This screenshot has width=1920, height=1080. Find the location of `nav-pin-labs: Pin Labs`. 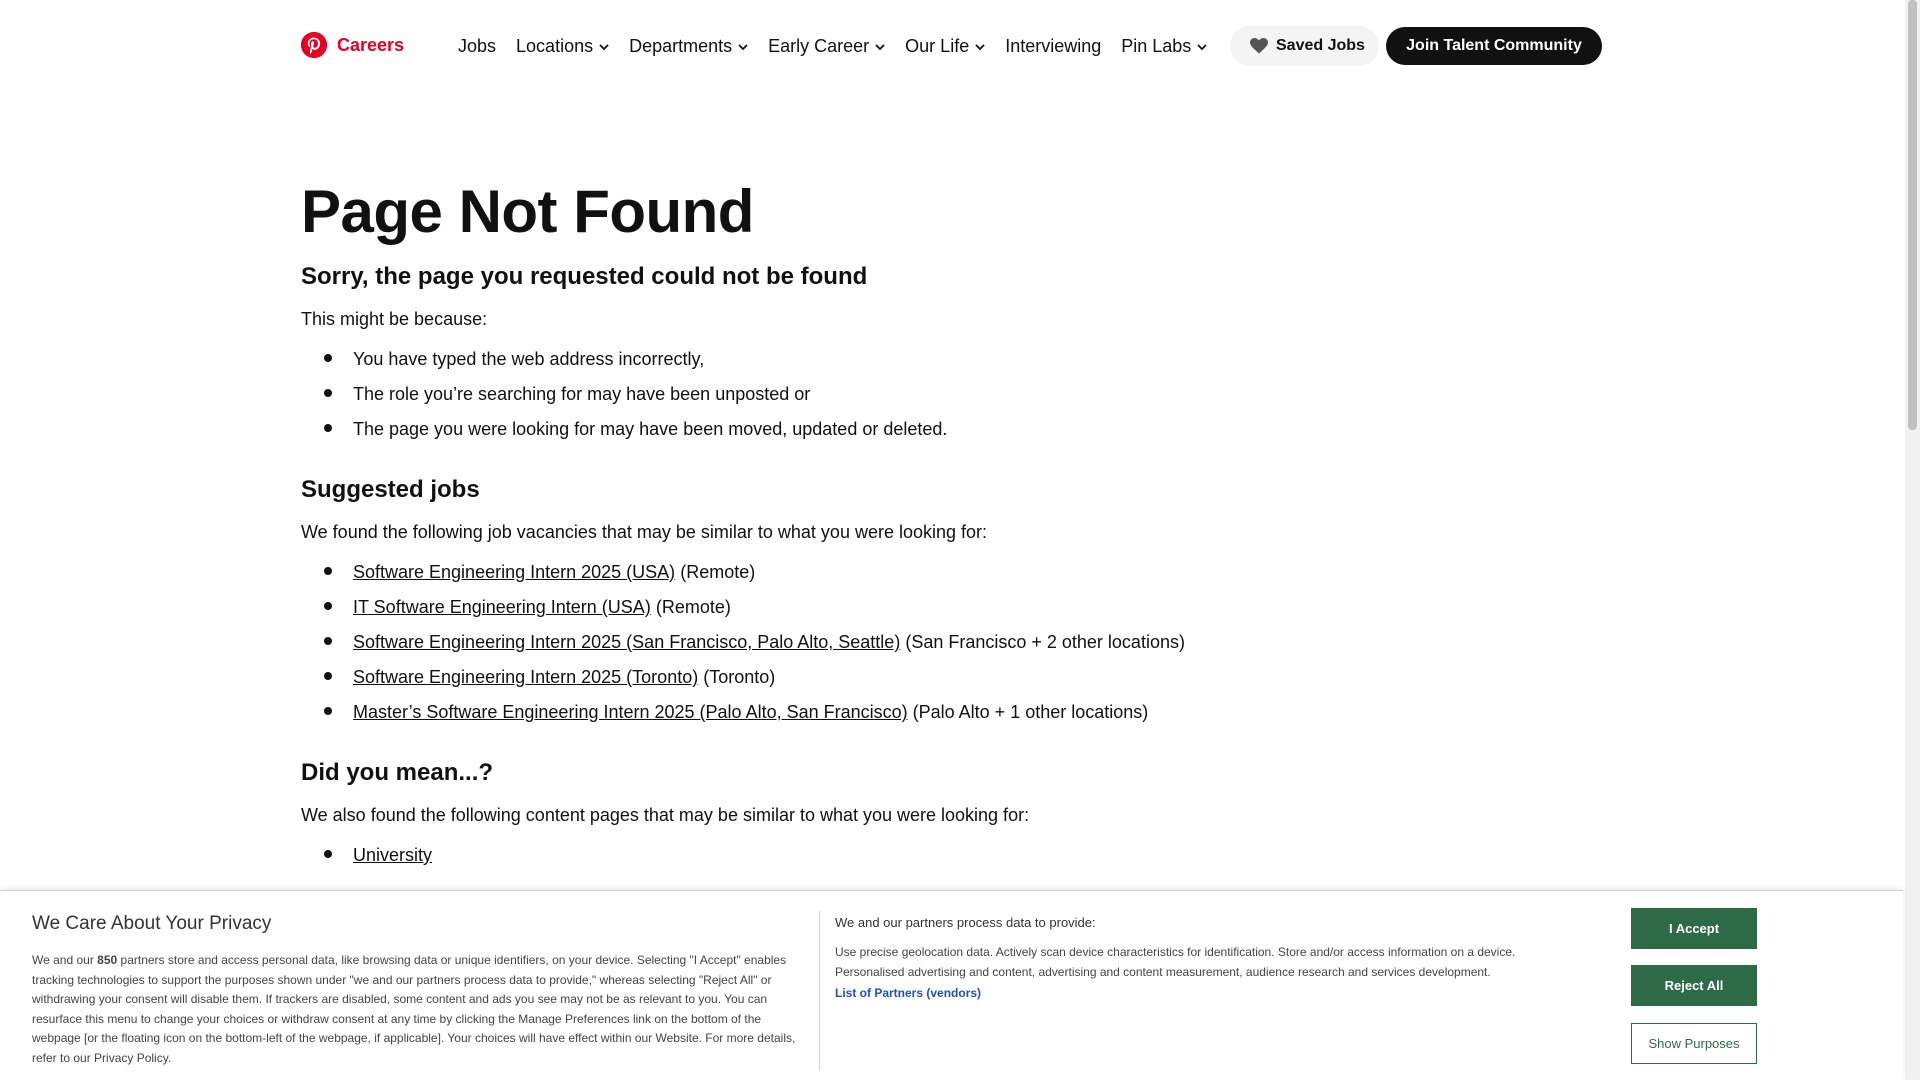

nav-pin-labs: Pin Labs is located at coordinates (1164, 46).